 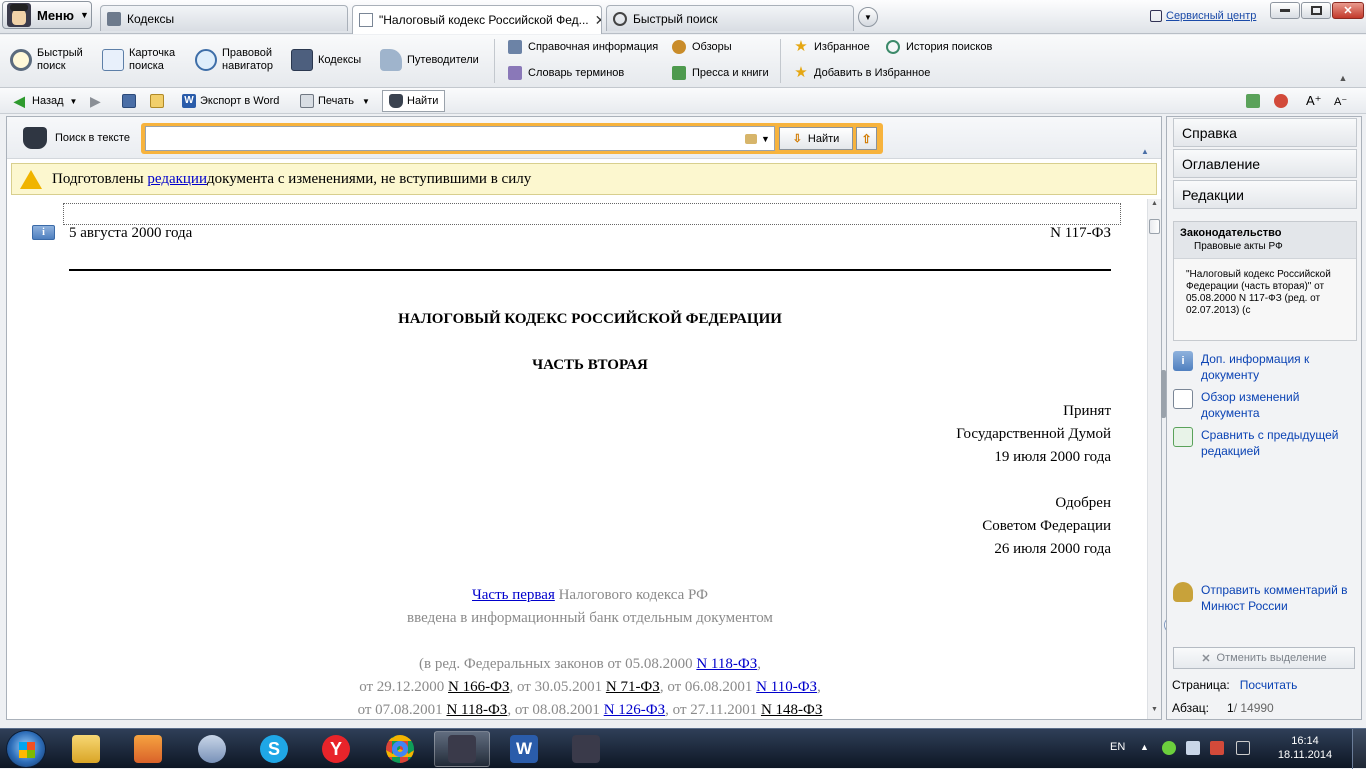 I want to click on cancel-selection-button: ✕ Отменить выделение, so click(x=1264, y=658).